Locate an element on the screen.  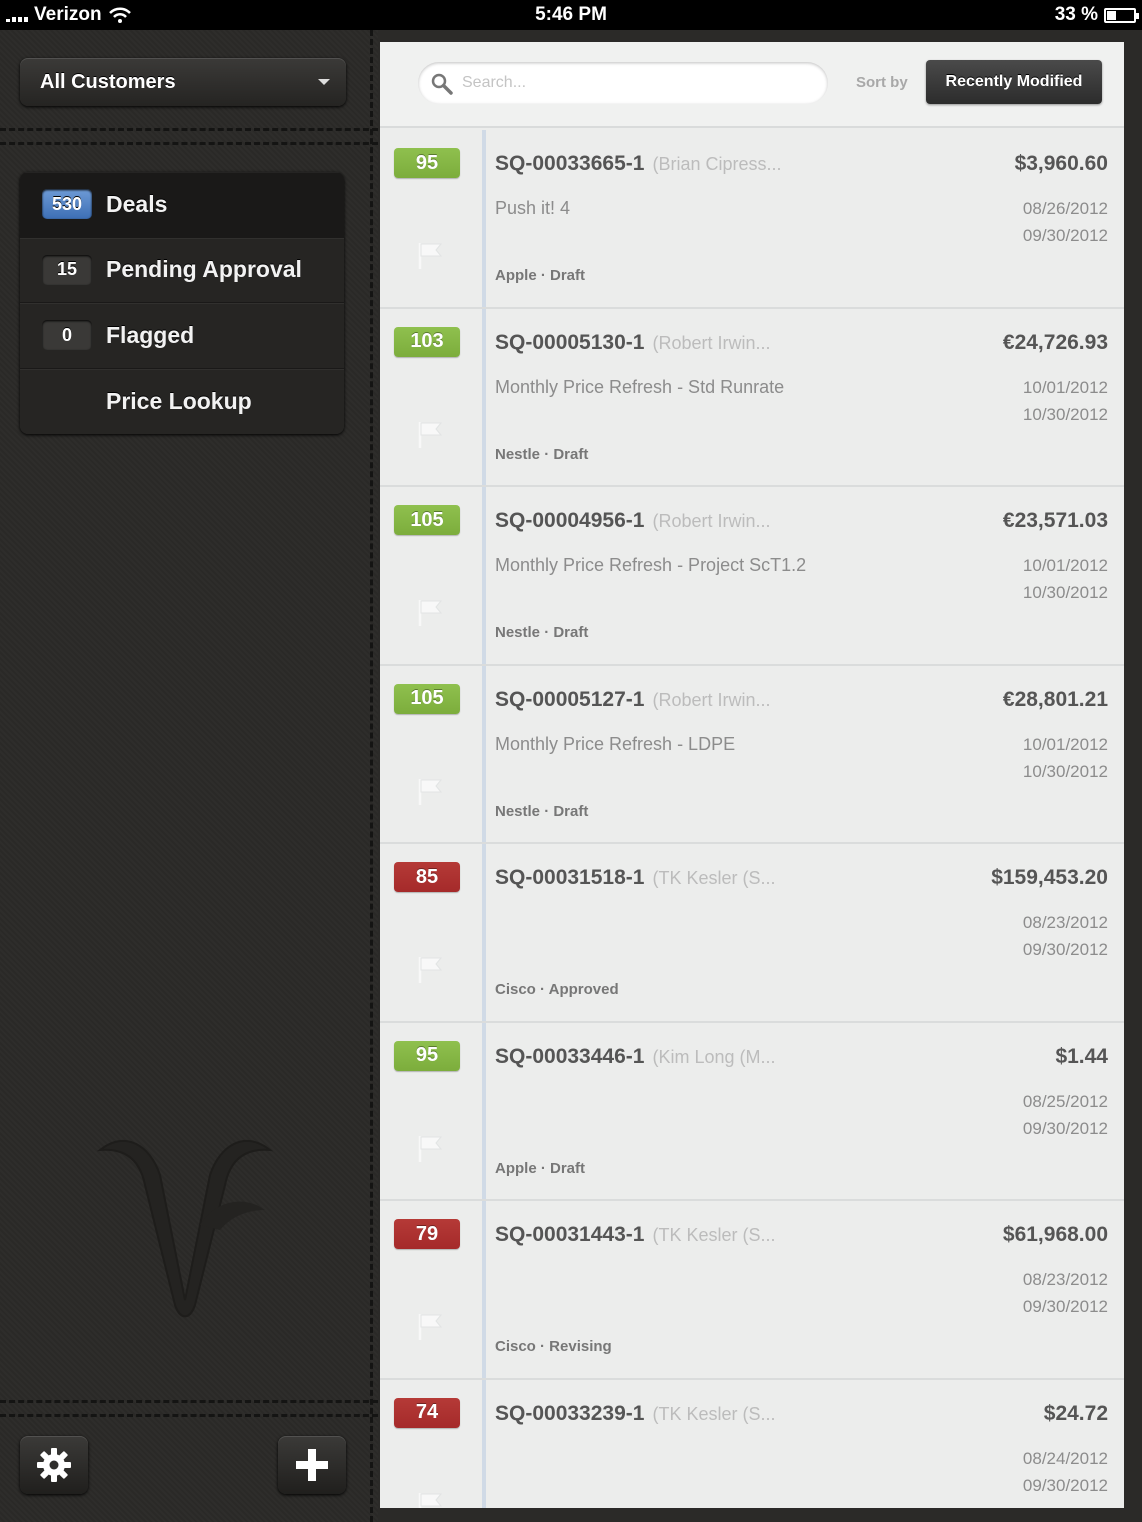
deal-description: Monthly Price Refresh - LDPE is located at coordinates (615, 743).